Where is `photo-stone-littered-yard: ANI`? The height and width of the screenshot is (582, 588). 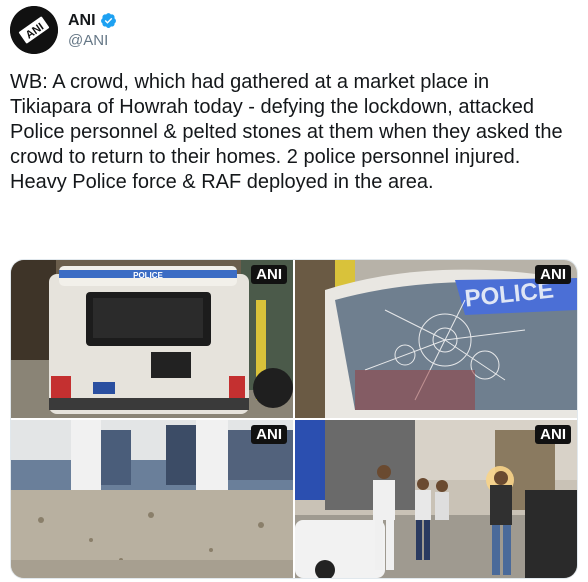 photo-stone-littered-yard: ANI is located at coordinates (152, 499).